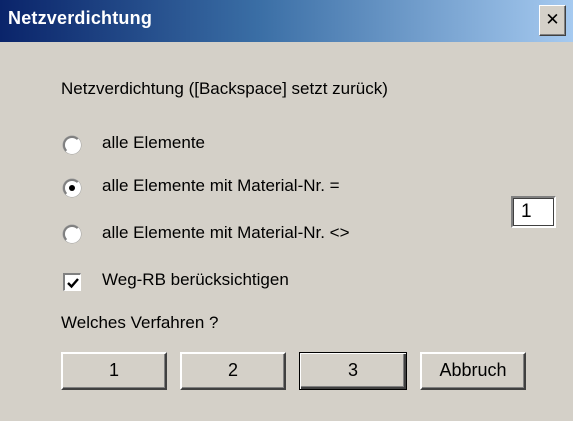 The image size is (573, 421). I want to click on checkbox-weg-rb, so click(72, 282).